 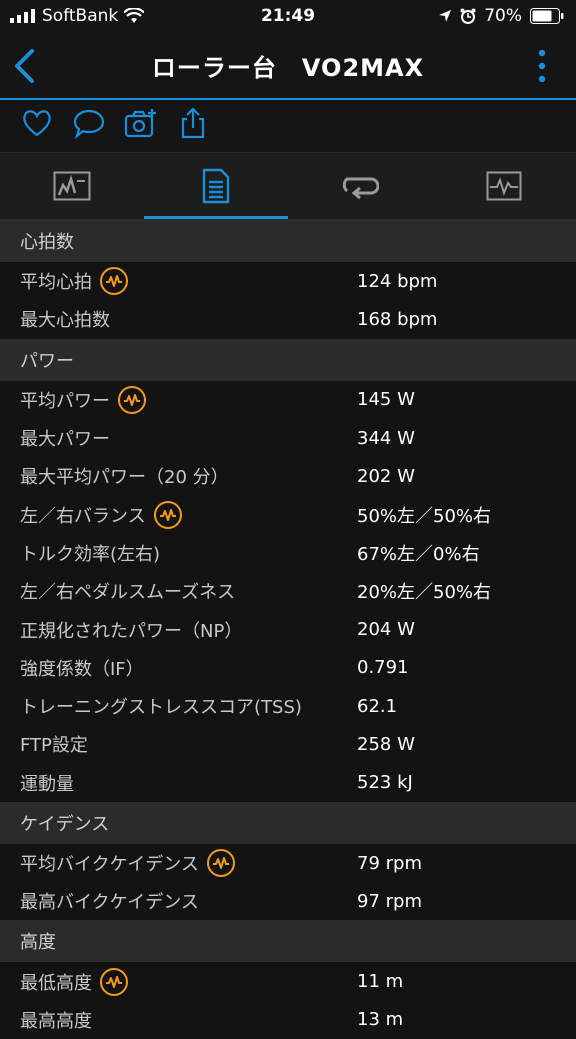 What do you see at coordinates (288, 553) in the screenshot?
I see `stat-row: トルク効率(左右) 67%左／0%右` at bounding box center [288, 553].